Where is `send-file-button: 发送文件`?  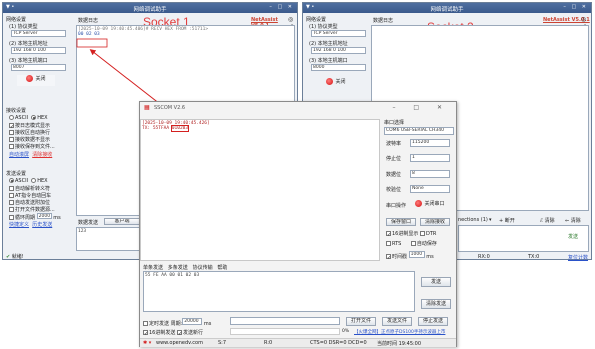 send-file-button: 发送文件 is located at coordinates (397, 321).